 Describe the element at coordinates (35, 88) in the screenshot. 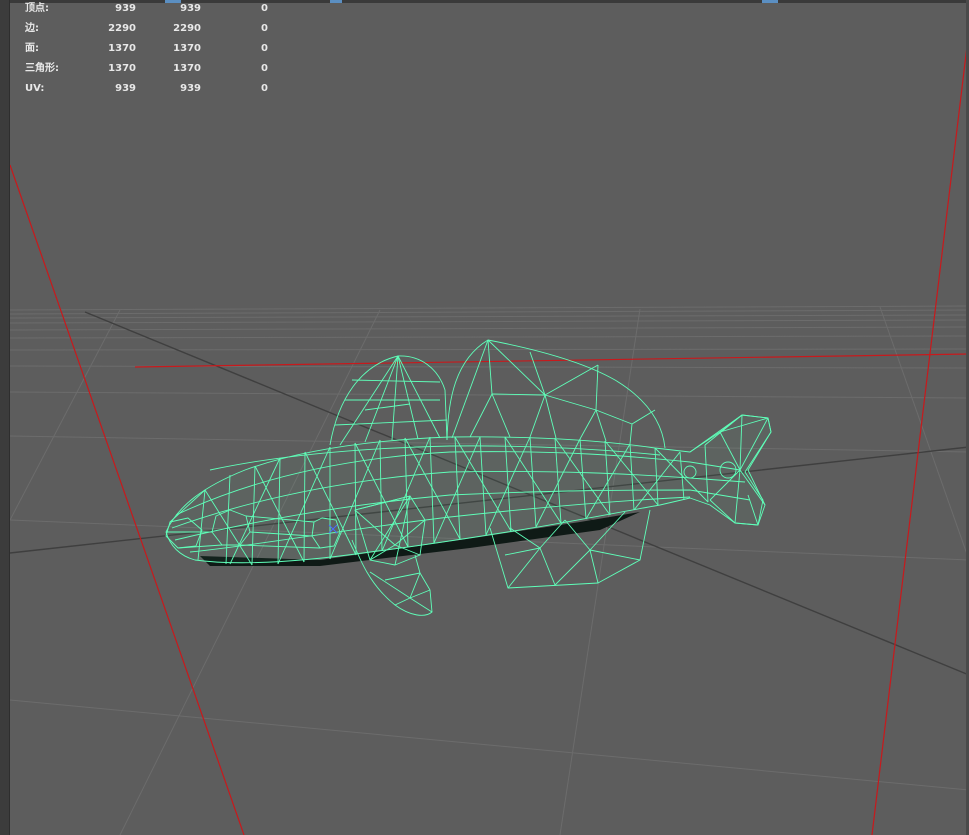

I see `hud-label: UV:` at that location.